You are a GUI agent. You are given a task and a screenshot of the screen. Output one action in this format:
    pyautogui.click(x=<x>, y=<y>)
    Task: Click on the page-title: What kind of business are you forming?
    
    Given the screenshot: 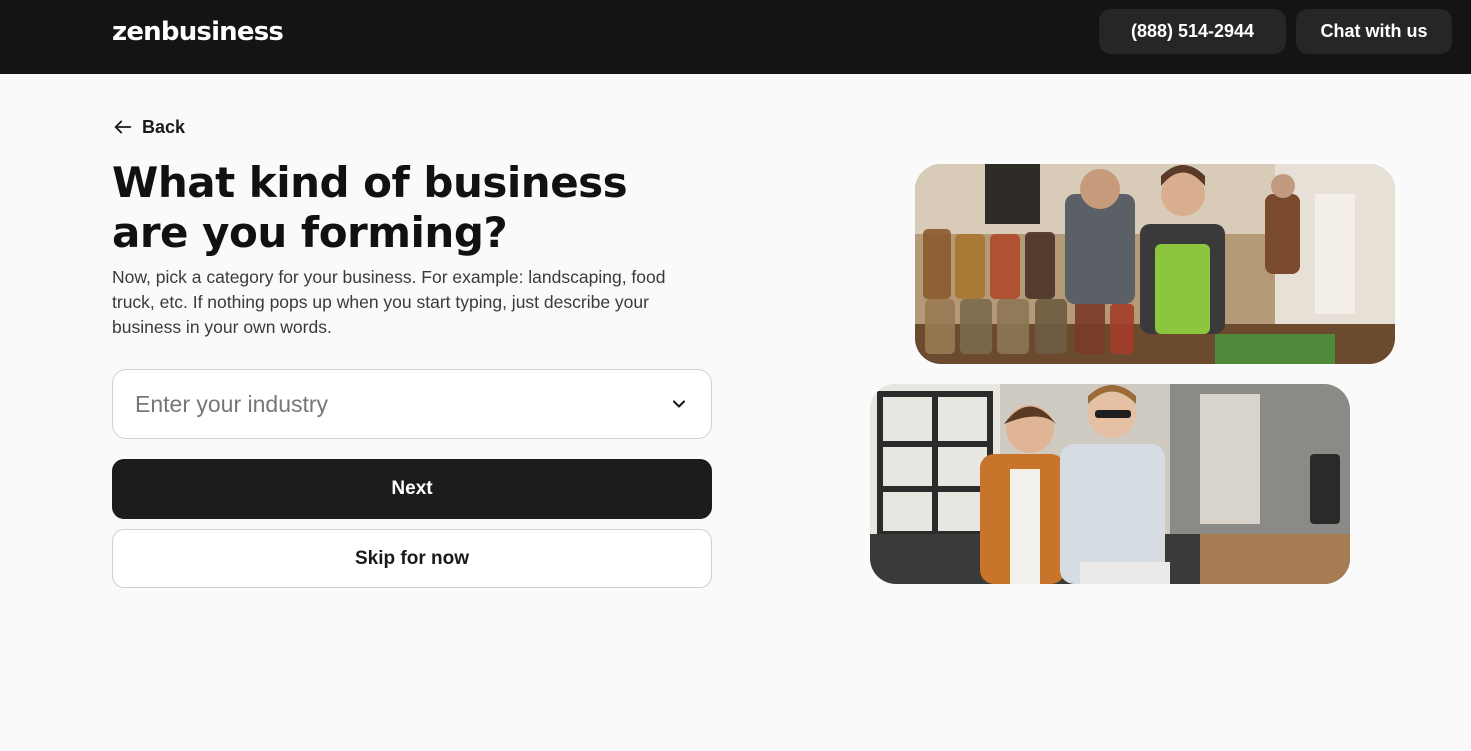 What is the action you would take?
    pyautogui.click(x=392, y=208)
    